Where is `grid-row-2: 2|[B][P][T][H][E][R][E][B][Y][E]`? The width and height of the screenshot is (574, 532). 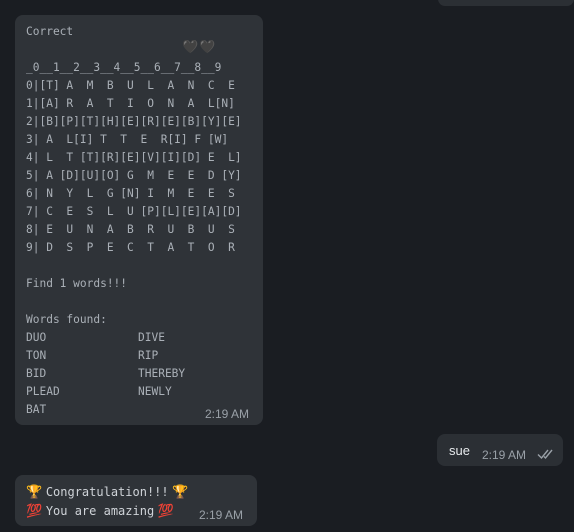 grid-row-2: 2|[B][P][T][H][E][R][E][B][Y][E] is located at coordinates (134, 121).